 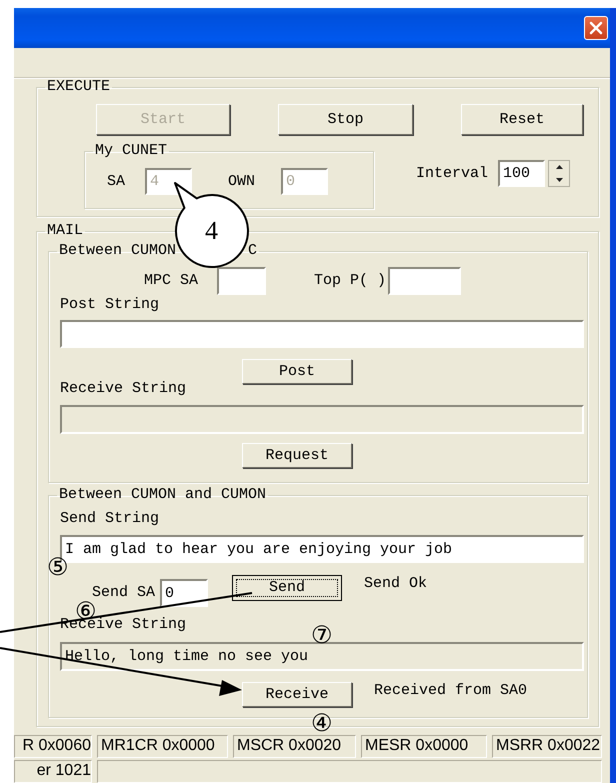 I want to click on field-label: Received from SA0, so click(x=451, y=691).